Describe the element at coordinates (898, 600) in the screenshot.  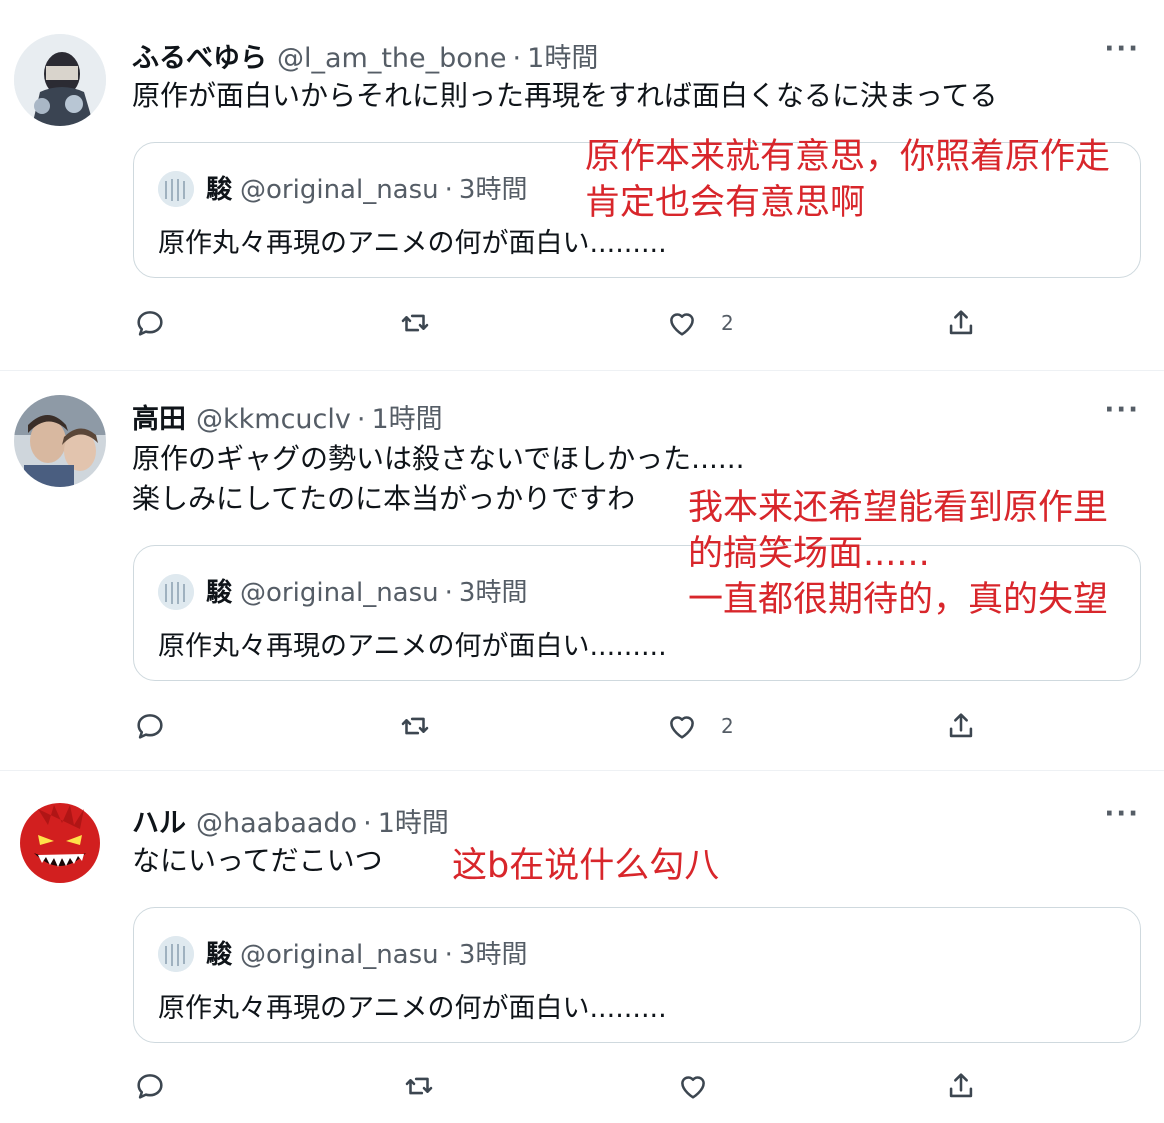
I see `annotation-line: 一直都很期待的，真的失望` at that location.